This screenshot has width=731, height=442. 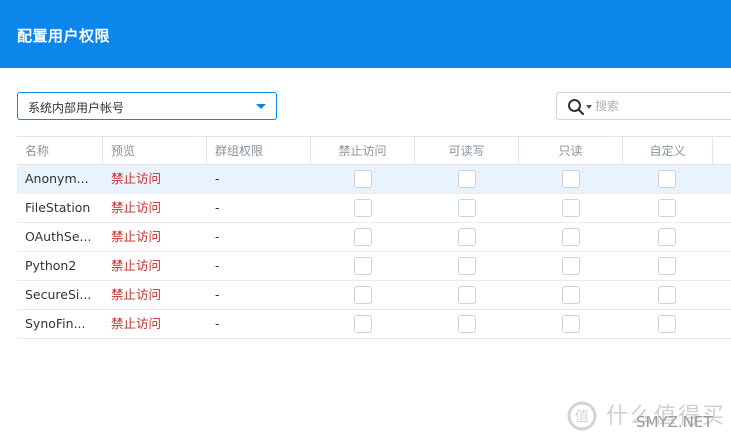 I want to click on user-type-select: 系统内部用户帐号, so click(x=147, y=106).